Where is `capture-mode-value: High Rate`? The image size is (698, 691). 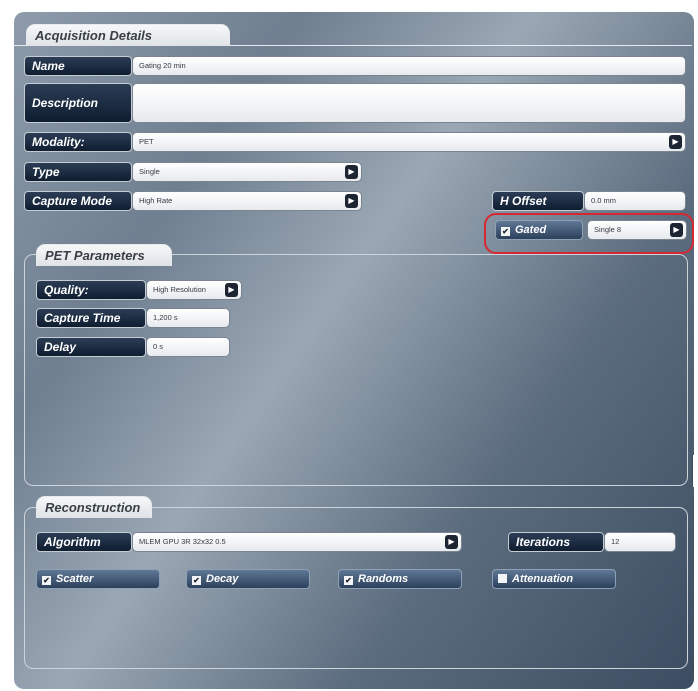
capture-mode-value: High Rate is located at coordinates (156, 200).